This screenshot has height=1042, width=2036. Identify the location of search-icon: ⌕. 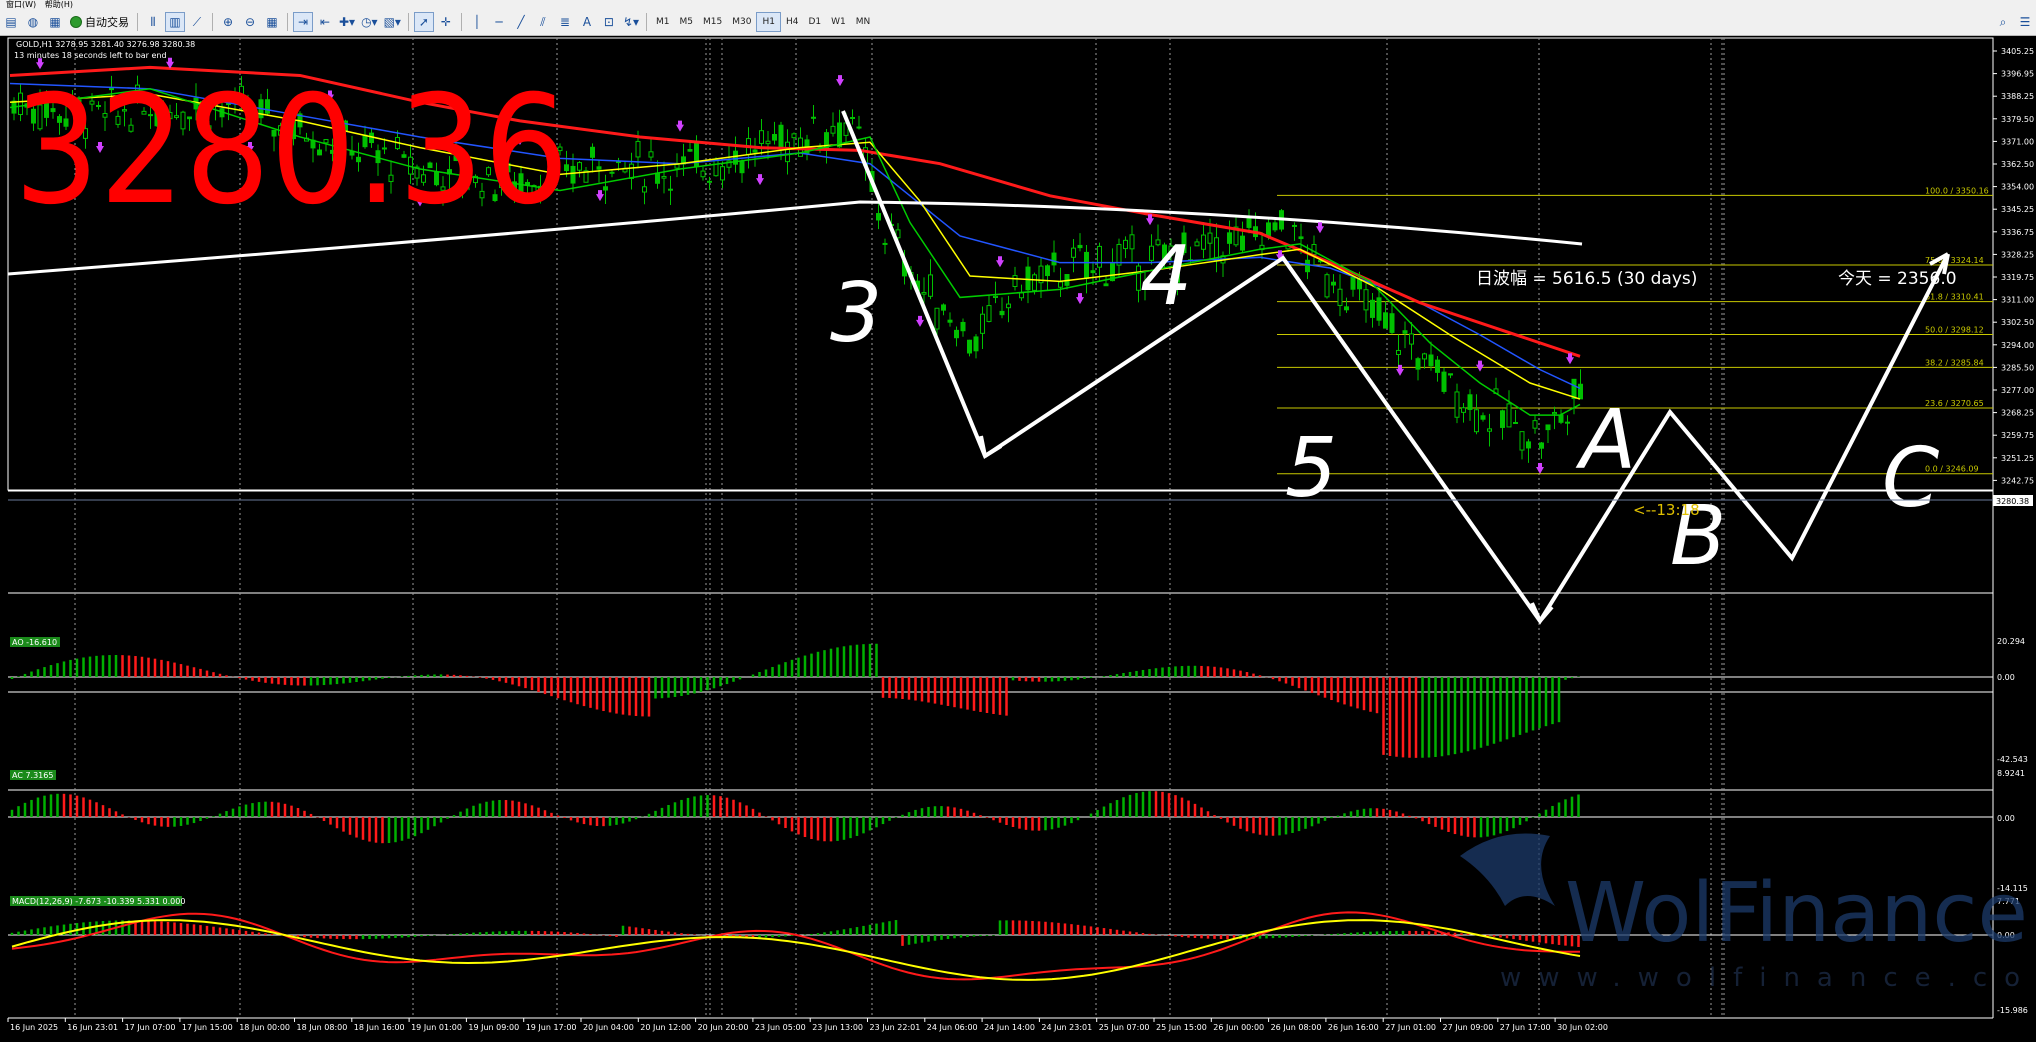
(2003, 22).